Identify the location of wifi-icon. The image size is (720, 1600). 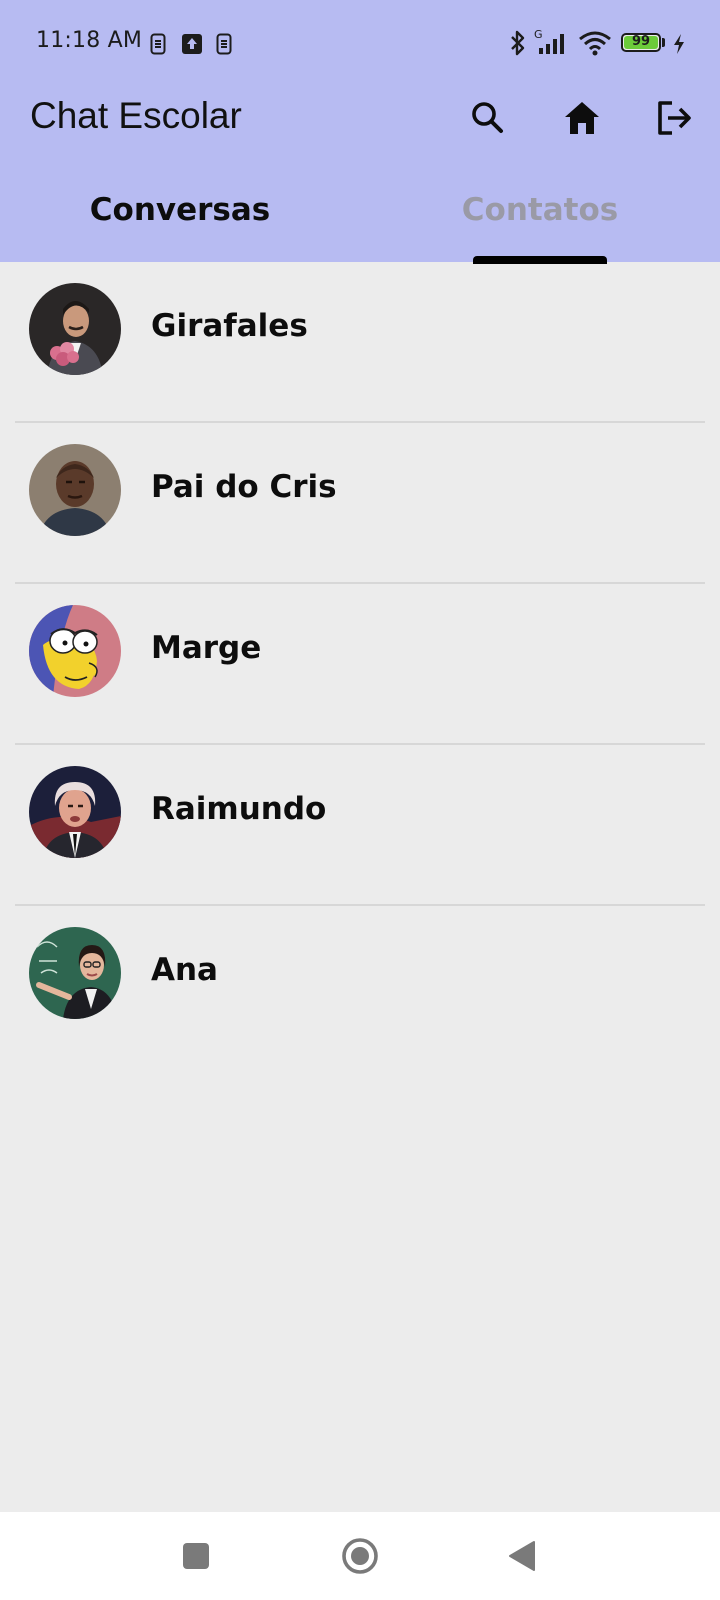
(595, 43).